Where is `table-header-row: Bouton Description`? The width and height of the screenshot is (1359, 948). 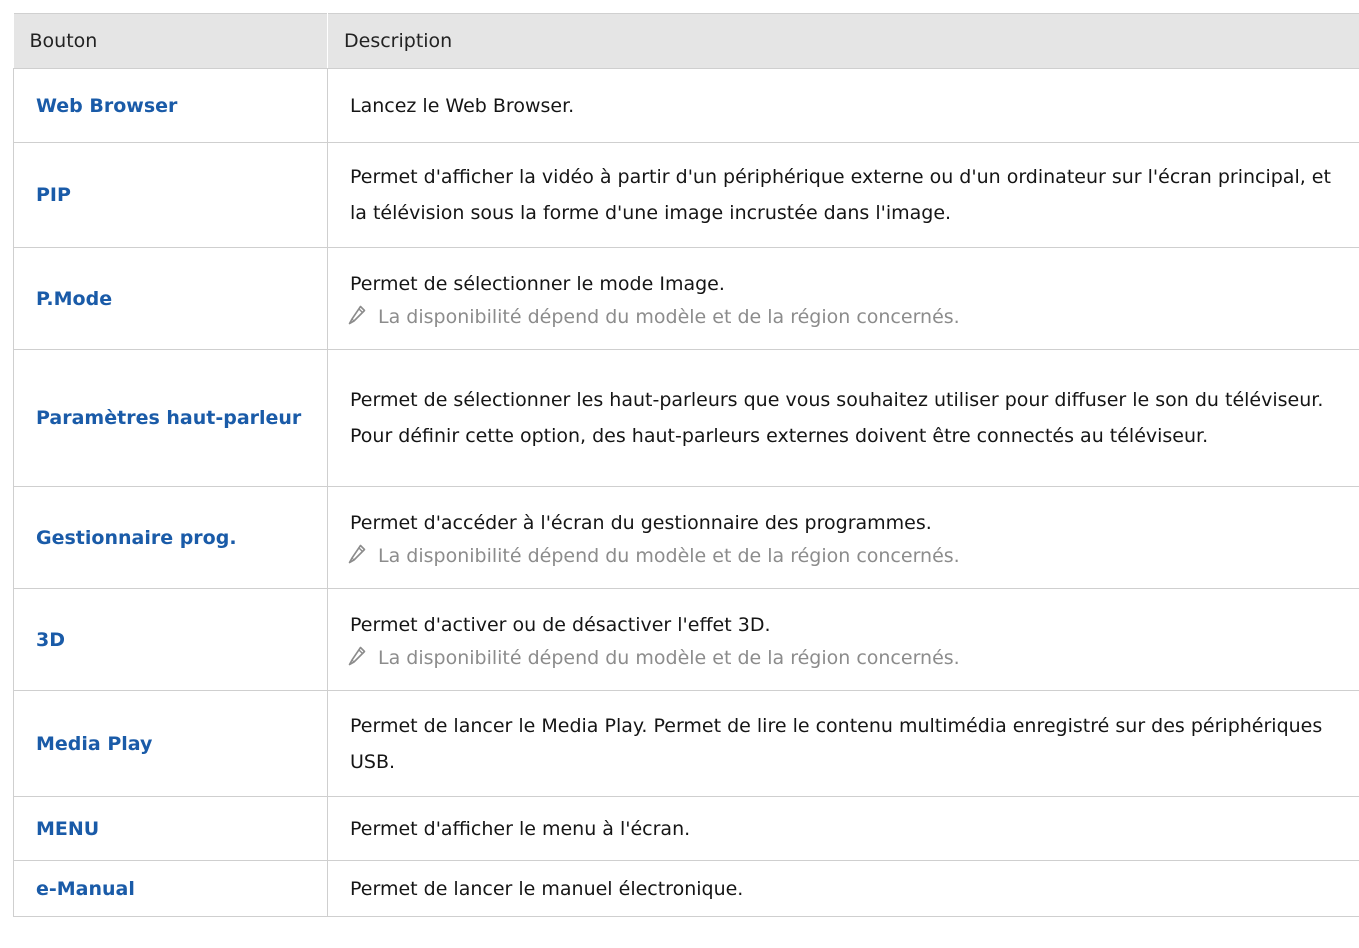
table-header-row: Bouton Description is located at coordinates (686, 41).